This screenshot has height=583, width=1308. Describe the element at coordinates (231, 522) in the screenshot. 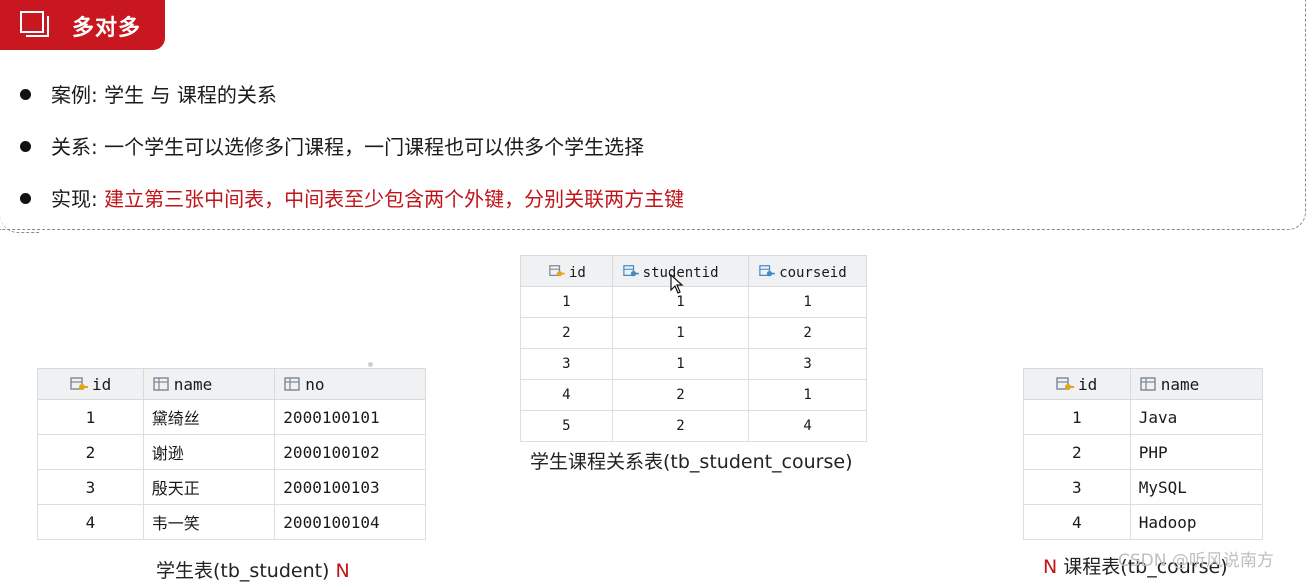

I see `table-row: 4 韦一笑 2000100104` at that location.